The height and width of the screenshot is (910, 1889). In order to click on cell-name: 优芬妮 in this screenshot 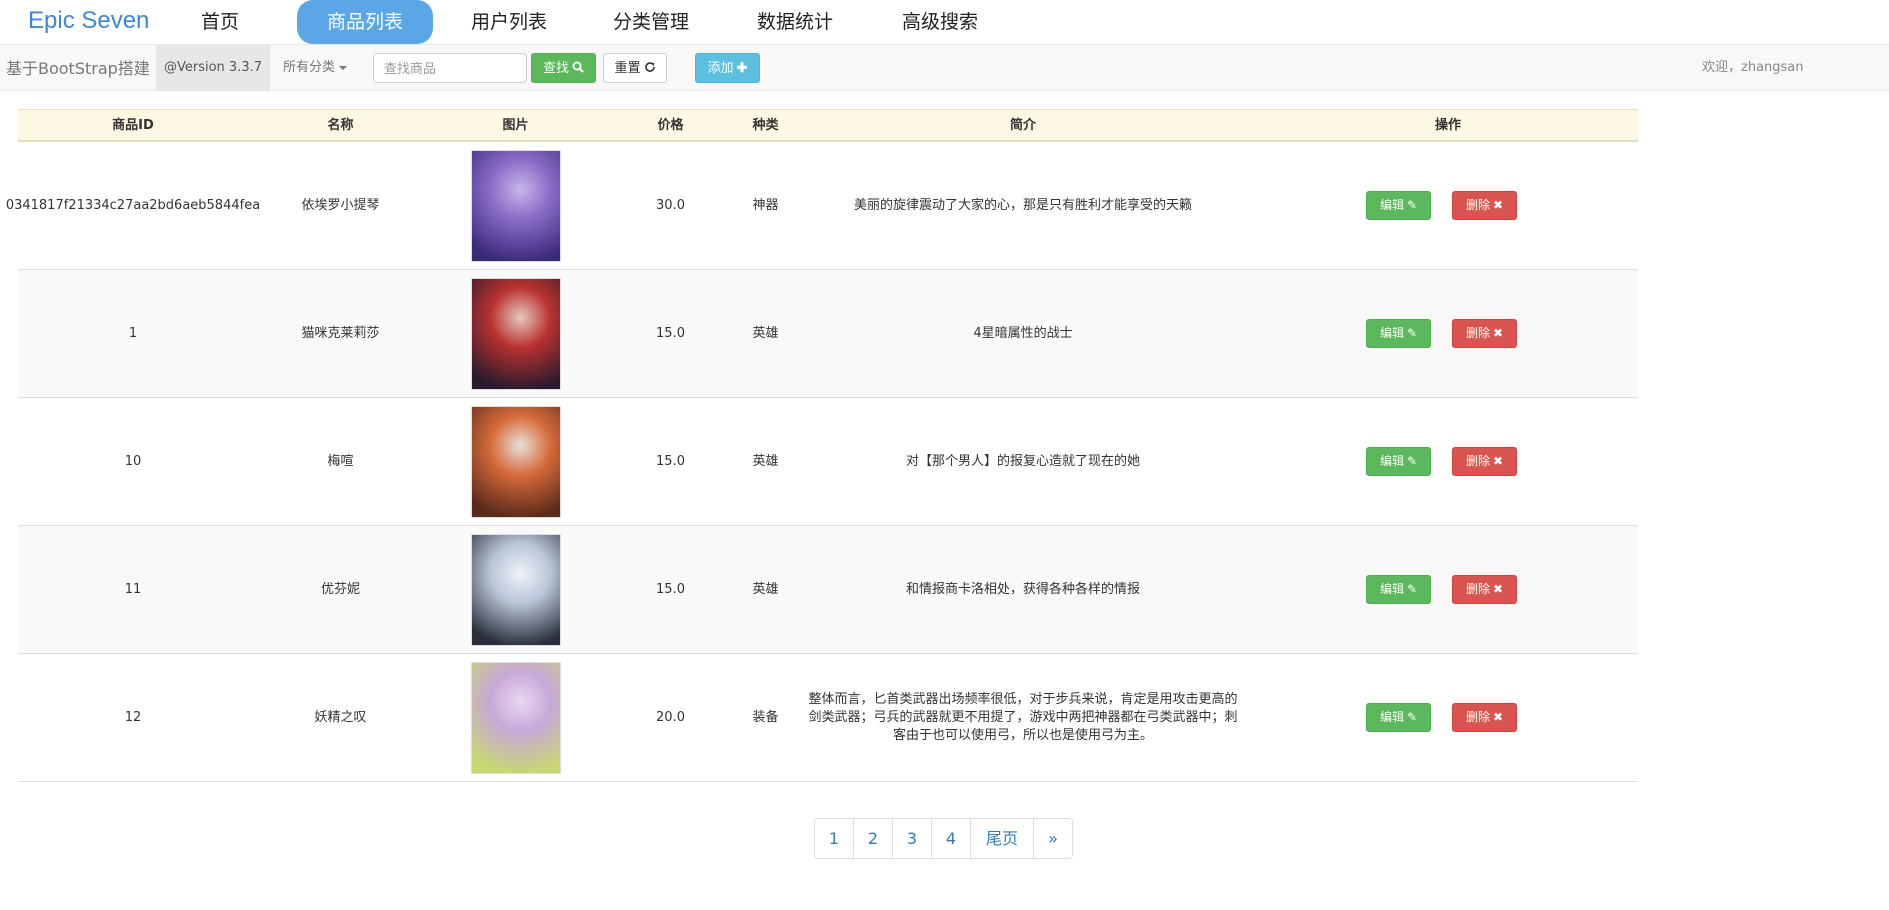, I will do `click(340, 589)`.